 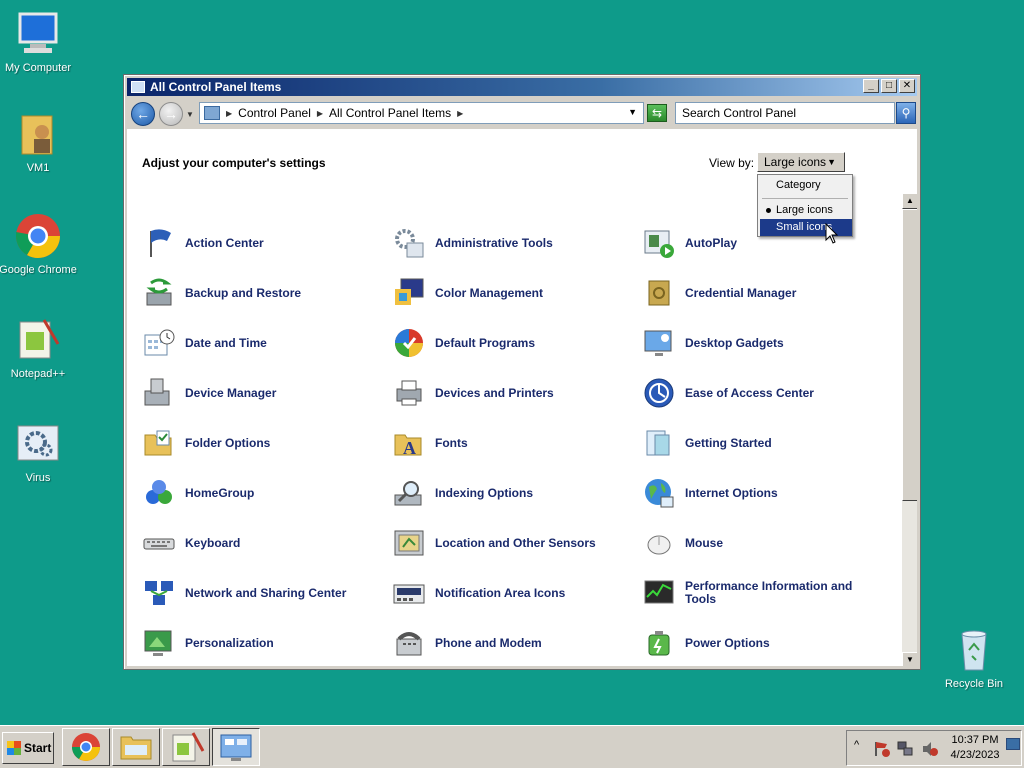 I want to click on cp-item-location-and-other-sensors: Location and Other Sensors, so click(x=513, y=543).